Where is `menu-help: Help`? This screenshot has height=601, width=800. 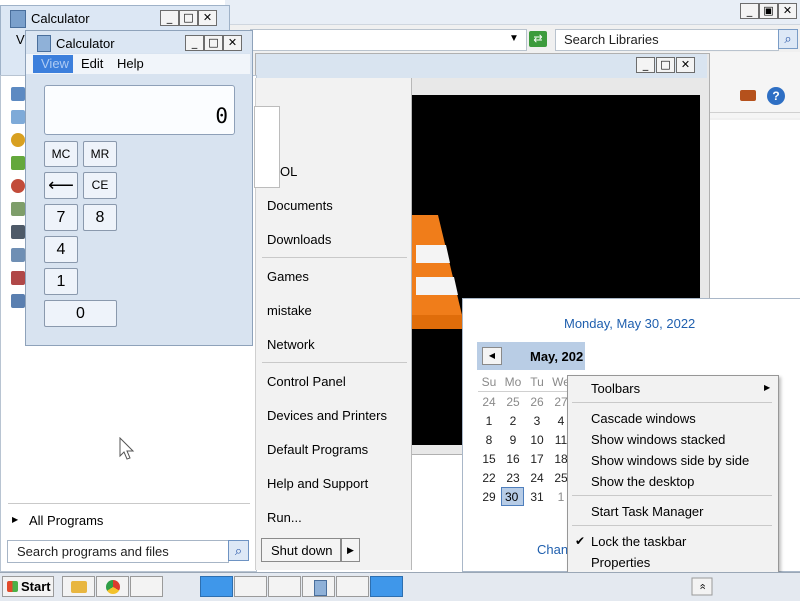
menu-help: Help is located at coordinates (130, 63).